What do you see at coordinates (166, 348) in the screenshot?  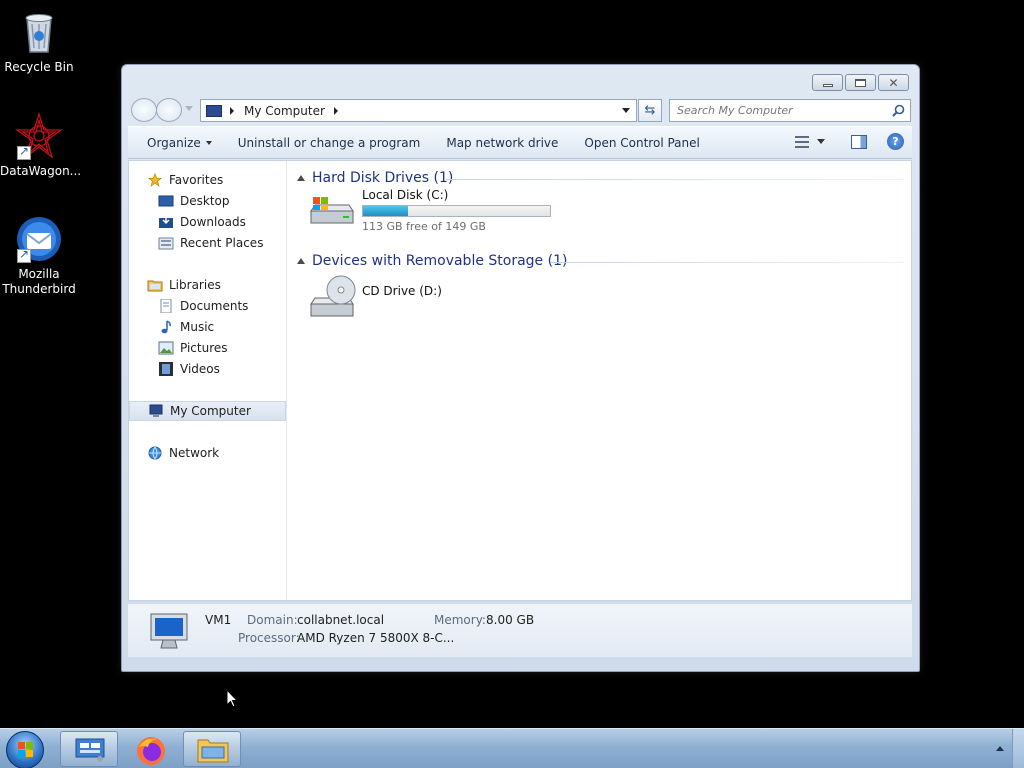 I see `pictures-icon` at bounding box center [166, 348].